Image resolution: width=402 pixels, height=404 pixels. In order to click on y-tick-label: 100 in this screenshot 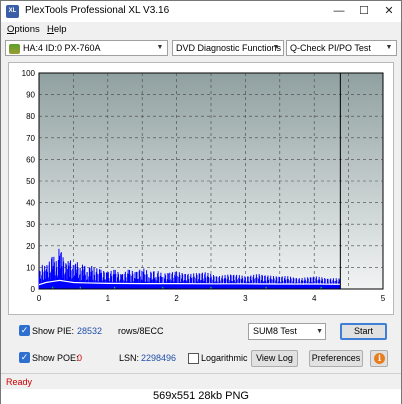, I will do `click(29, 73)`.